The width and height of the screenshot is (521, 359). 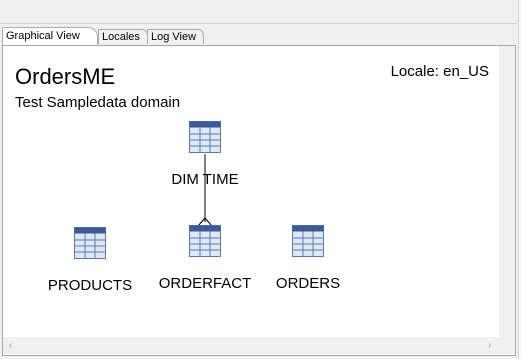 I want to click on scrollbar-corner, so click(x=507, y=345).